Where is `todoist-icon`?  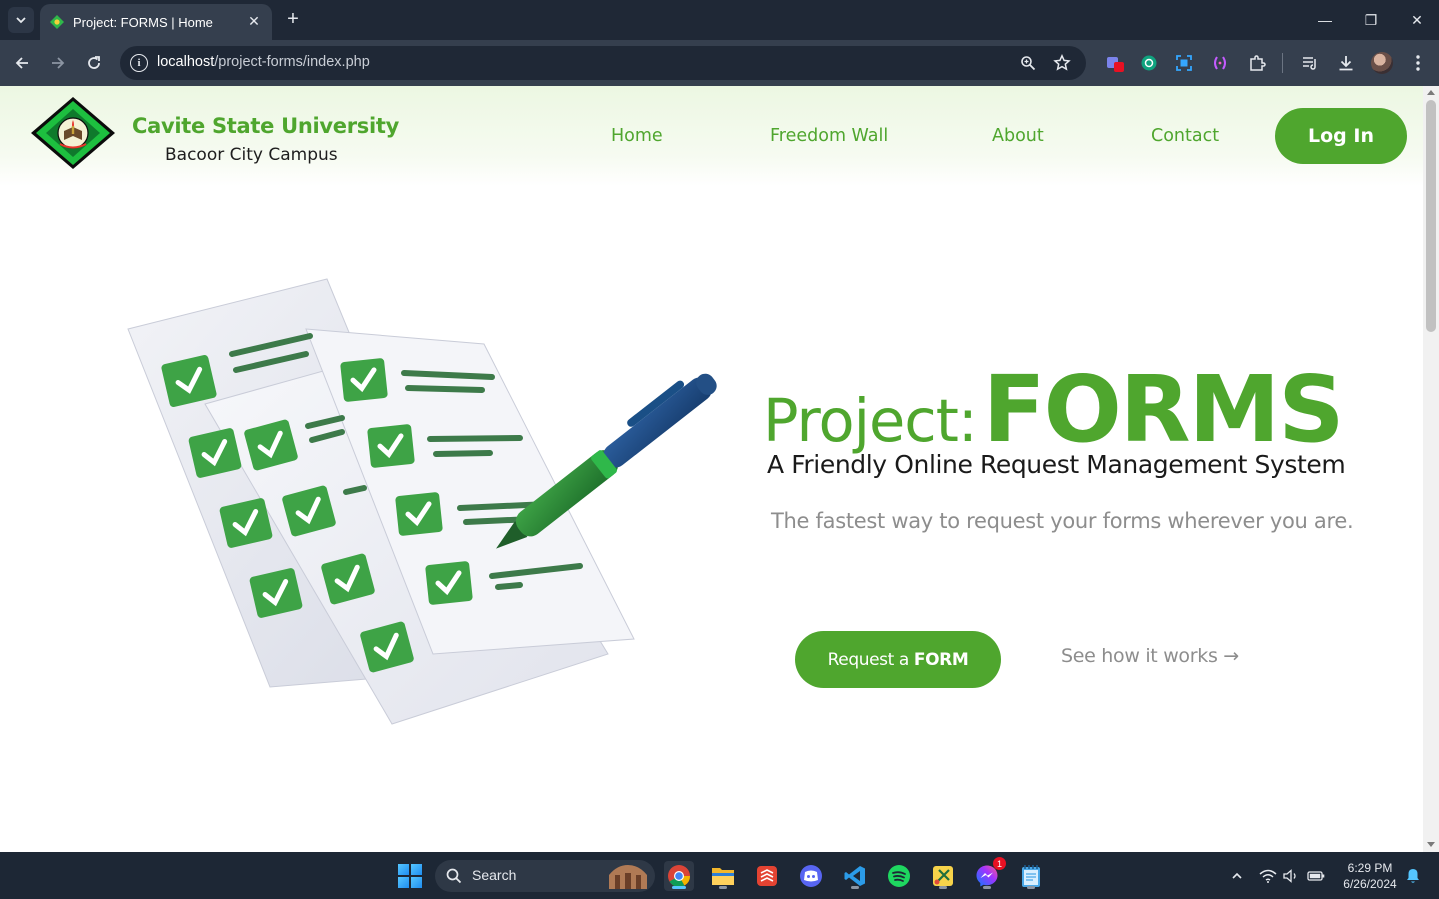 todoist-icon is located at coordinates (767, 876).